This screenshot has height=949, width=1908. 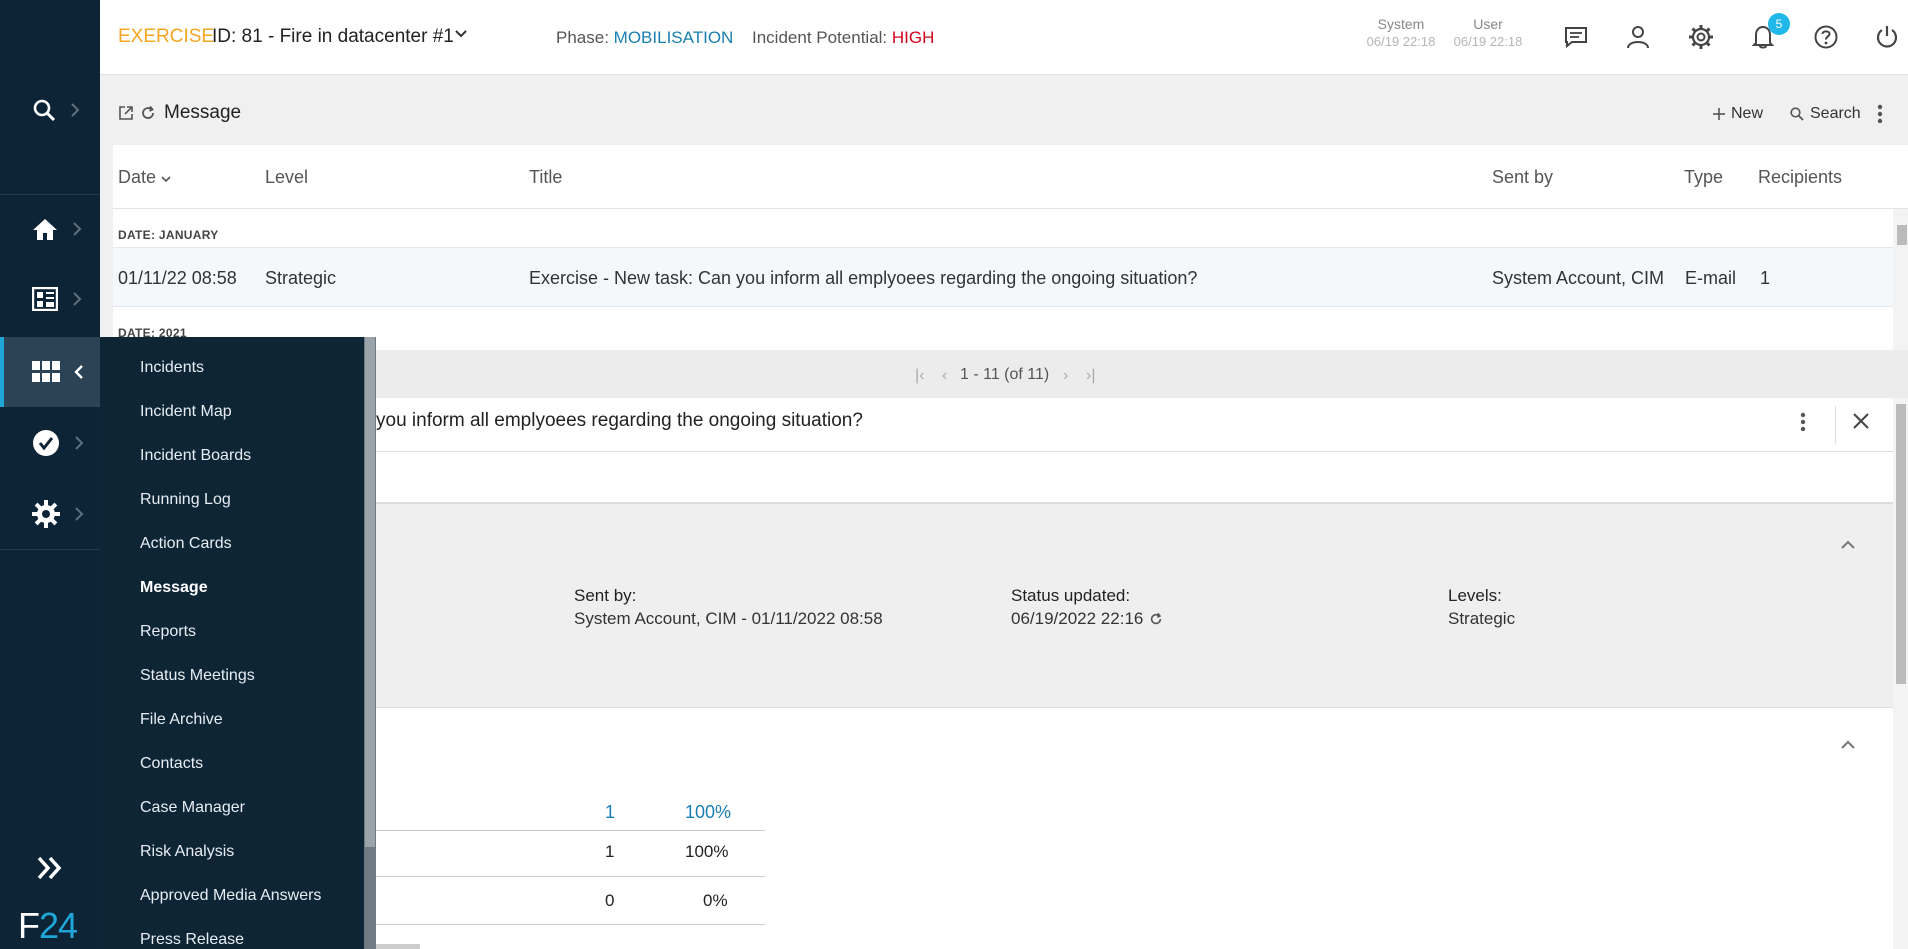 What do you see at coordinates (1482, 618) in the screenshot?
I see `levels-value: Strategic` at bounding box center [1482, 618].